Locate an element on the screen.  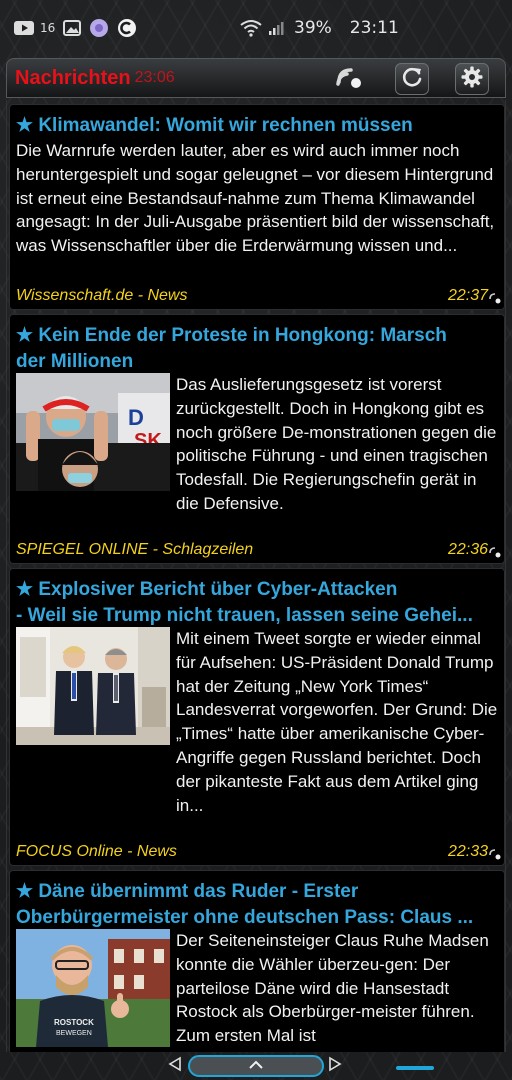
back-icon is located at coordinates (175, 1066).